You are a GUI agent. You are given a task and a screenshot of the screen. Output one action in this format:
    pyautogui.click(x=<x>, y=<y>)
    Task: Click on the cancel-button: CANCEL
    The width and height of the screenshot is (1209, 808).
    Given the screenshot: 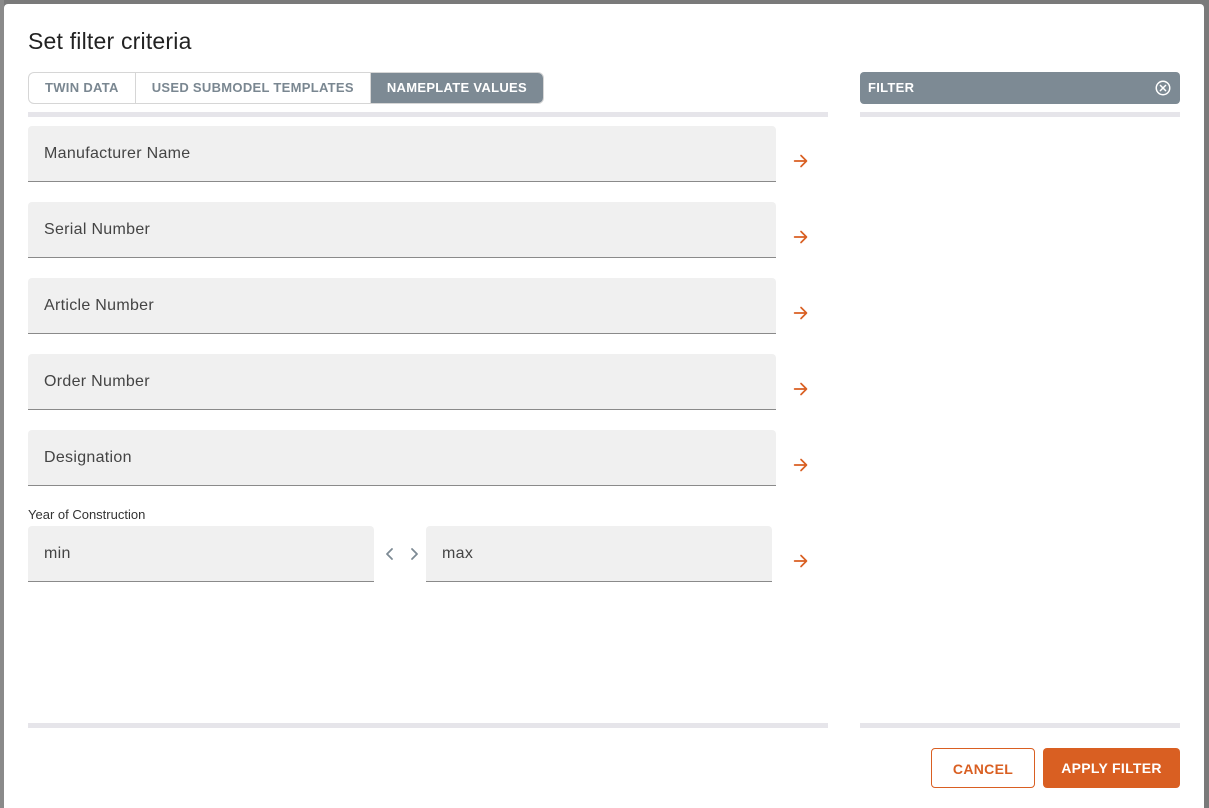 What is the action you would take?
    pyautogui.click(x=983, y=768)
    